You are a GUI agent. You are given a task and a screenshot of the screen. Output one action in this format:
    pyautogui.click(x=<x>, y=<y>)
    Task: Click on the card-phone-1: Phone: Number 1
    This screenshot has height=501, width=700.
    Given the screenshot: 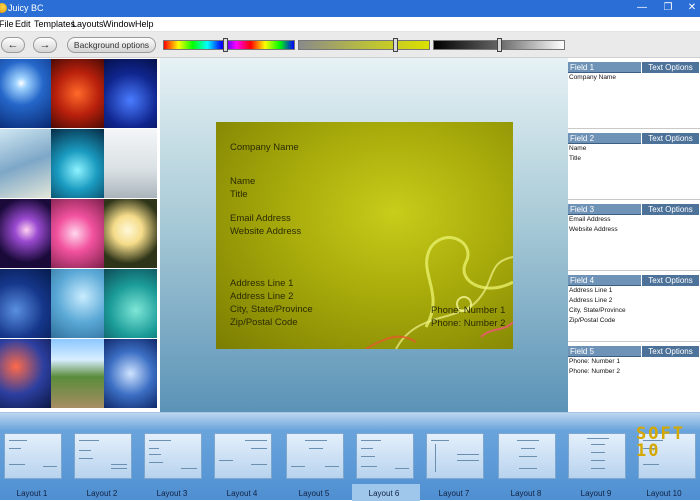 What is the action you would take?
    pyautogui.click(x=468, y=310)
    